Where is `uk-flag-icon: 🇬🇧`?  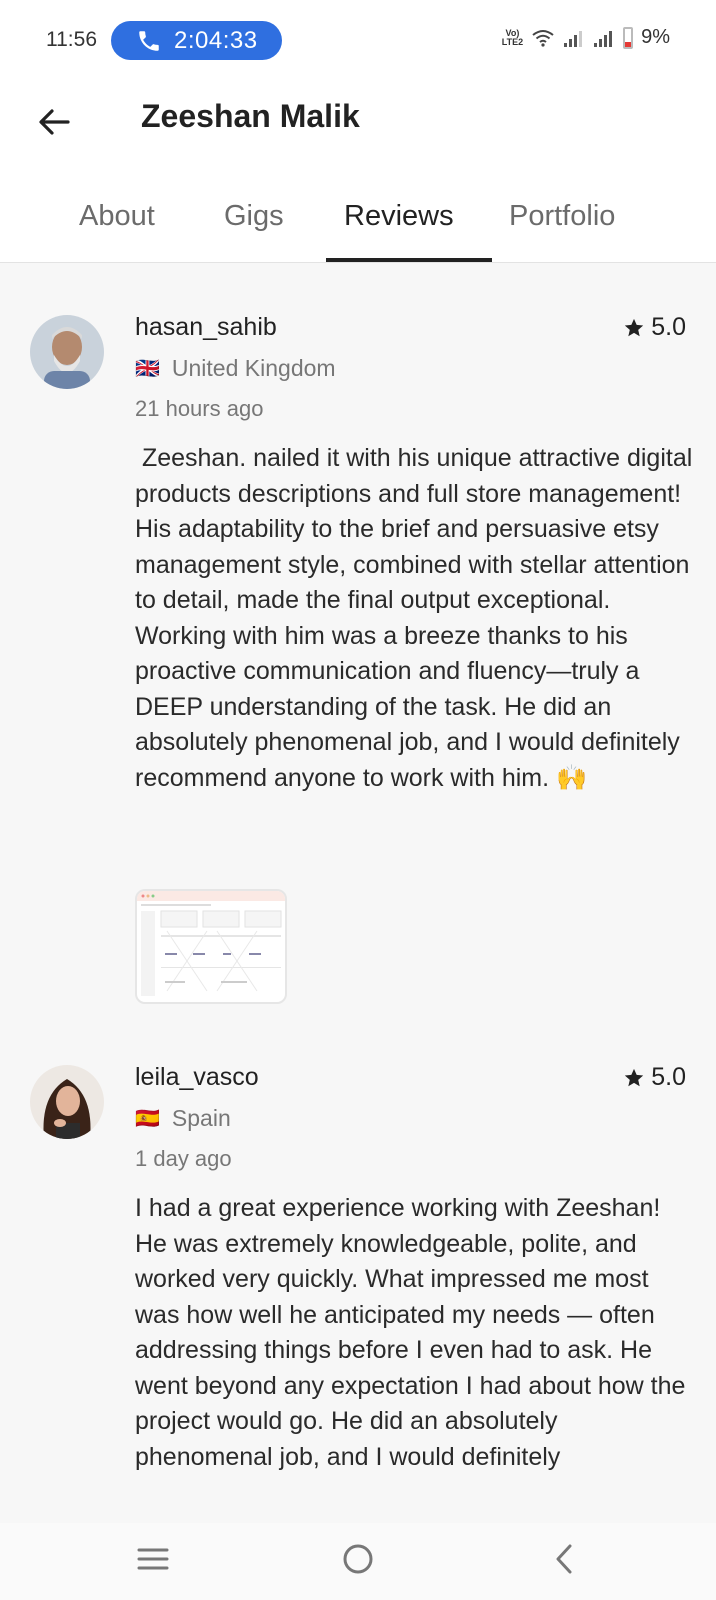
uk-flag-icon: 🇬🇧 is located at coordinates (147, 369).